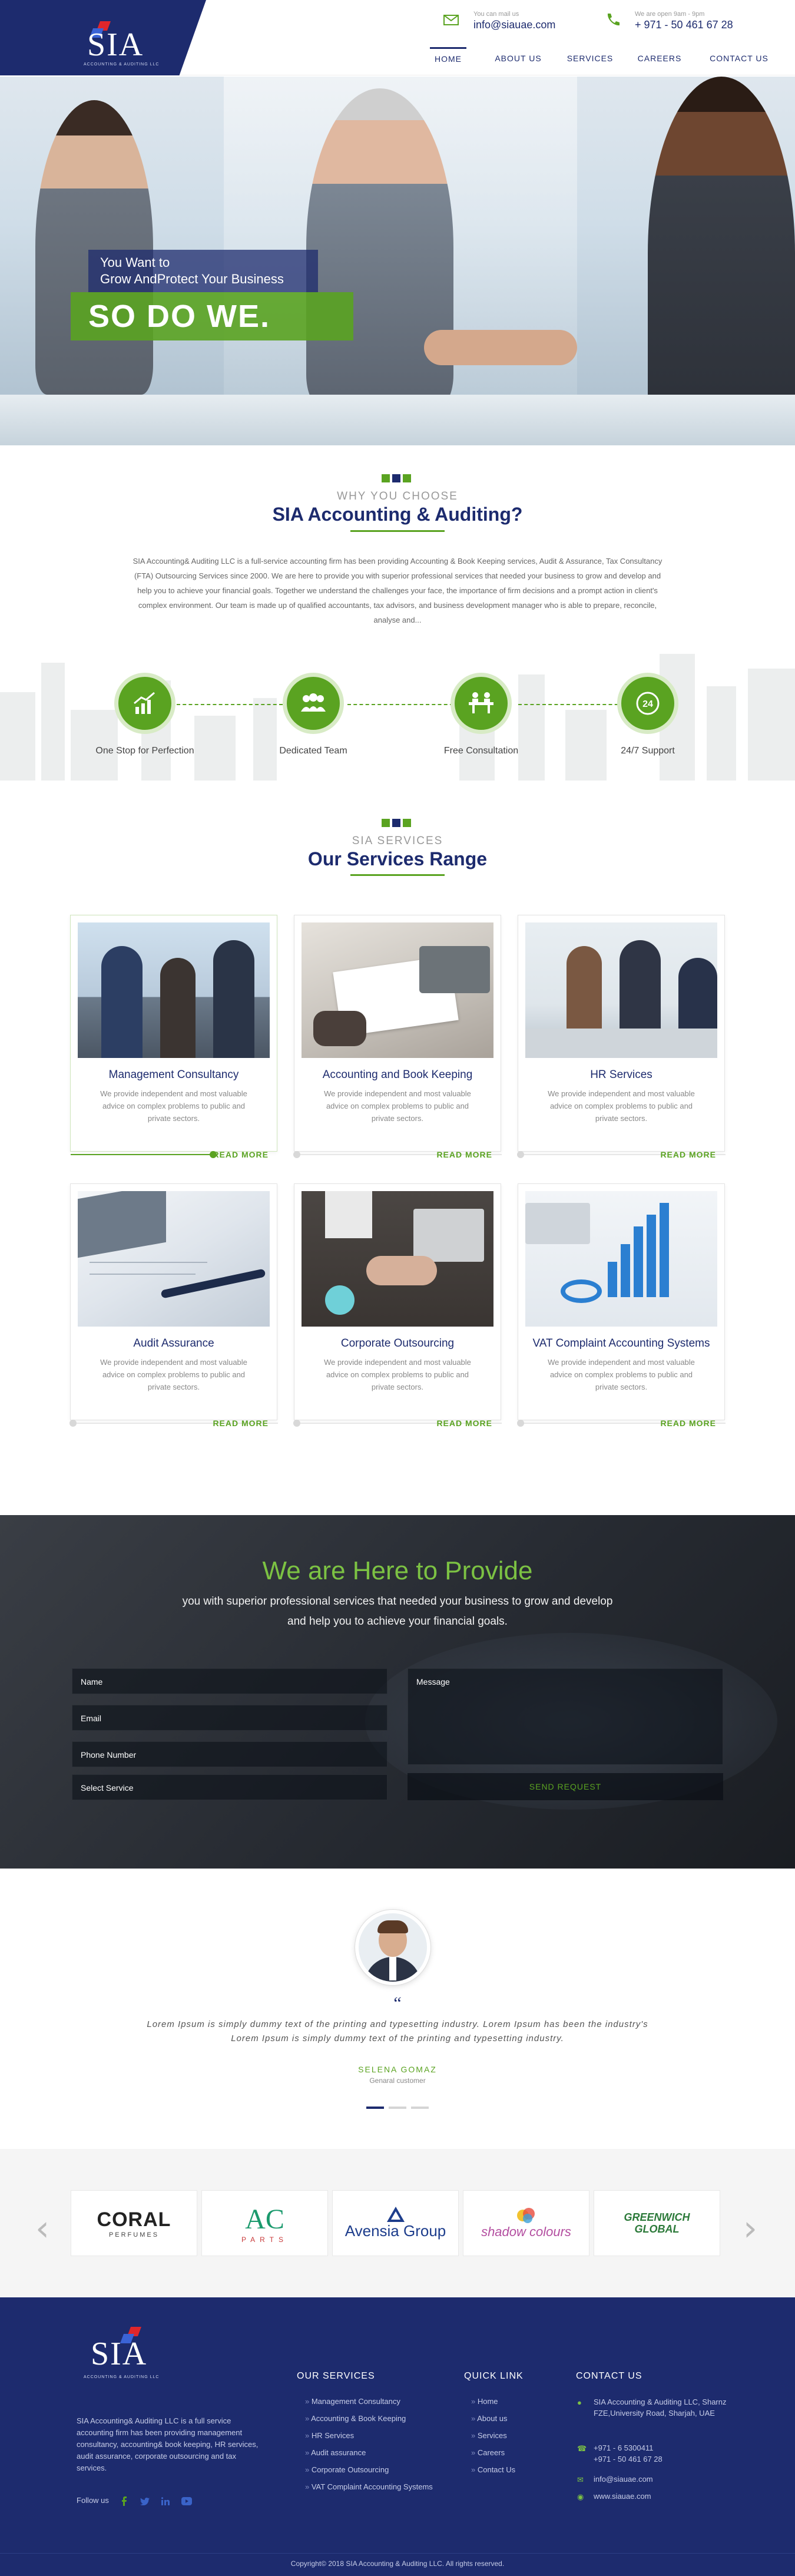  What do you see at coordinates (451, 20) in the screenshot?
I see `envelope-icon` at bounding box center [451, 20].